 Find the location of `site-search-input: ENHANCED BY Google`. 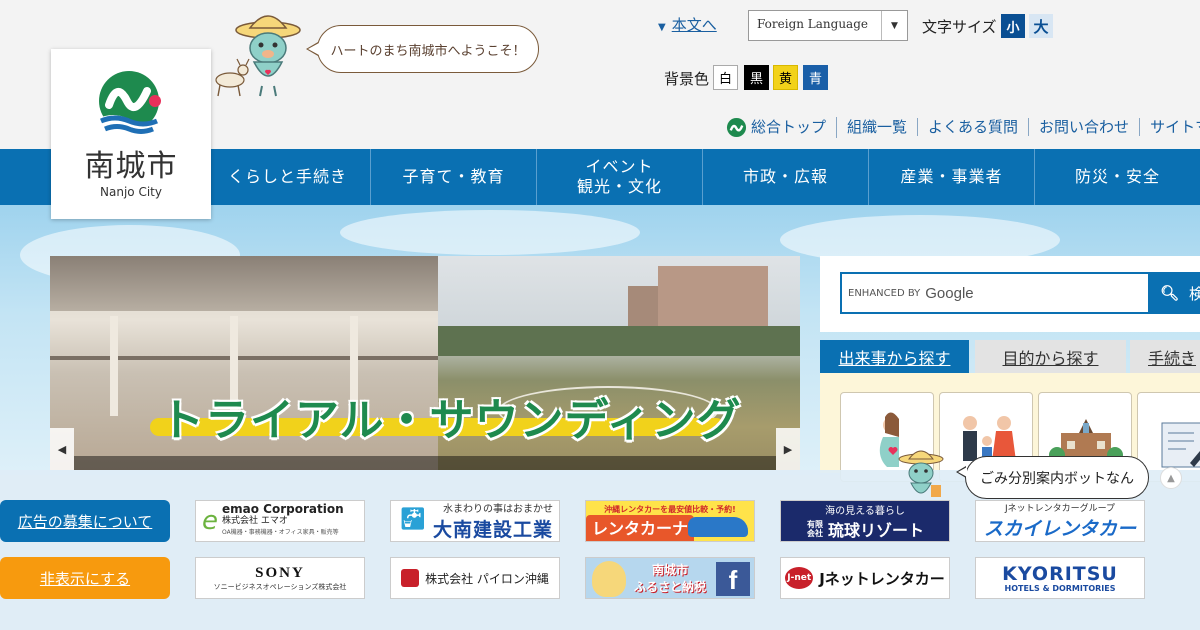

site-search-input: ENHANCED BY Google is located at coordinates (995, 293).